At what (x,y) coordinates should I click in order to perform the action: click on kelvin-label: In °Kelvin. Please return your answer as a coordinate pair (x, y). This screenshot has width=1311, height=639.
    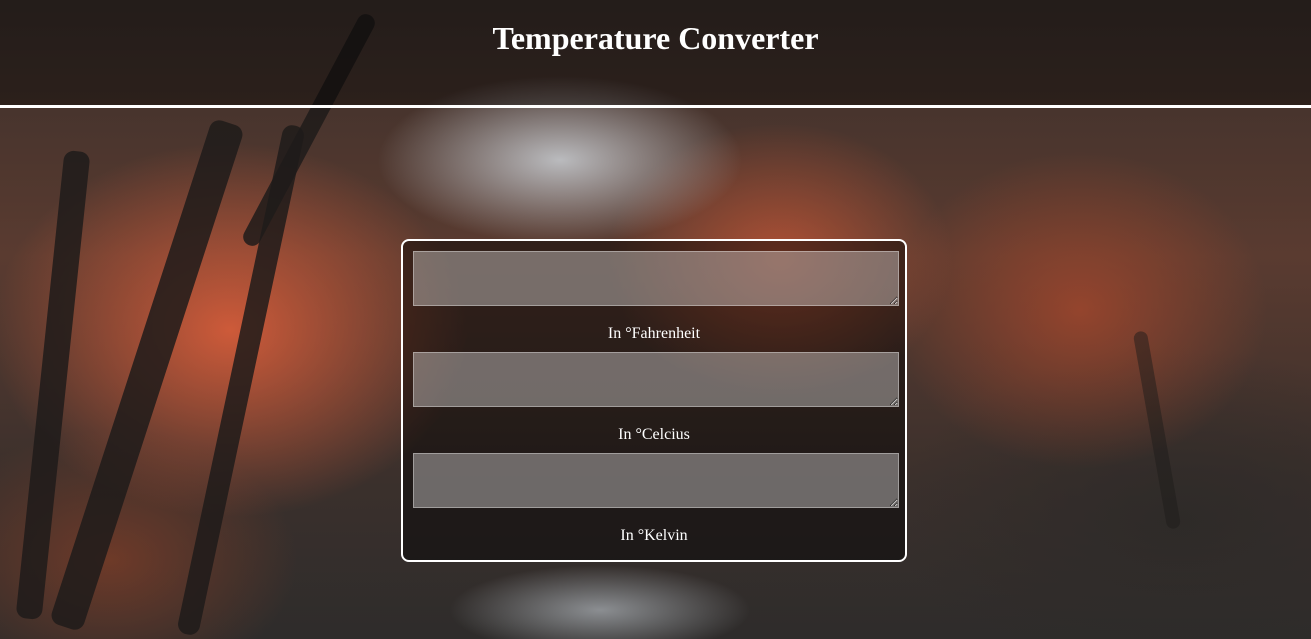
    Looking at the image, I should click on (654, 535).